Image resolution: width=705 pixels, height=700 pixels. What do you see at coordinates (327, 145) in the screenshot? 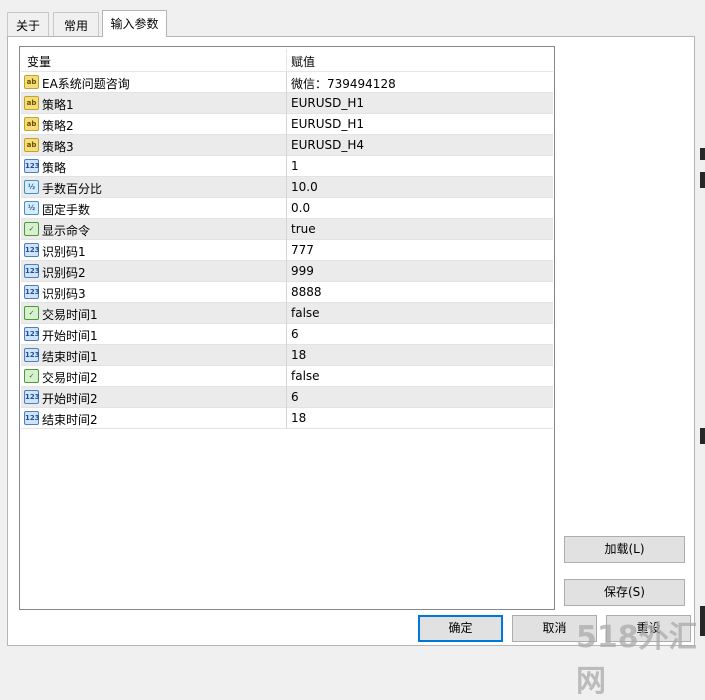
I see `variable-value: EURUSD_H4` at bounding box center [327, 145].